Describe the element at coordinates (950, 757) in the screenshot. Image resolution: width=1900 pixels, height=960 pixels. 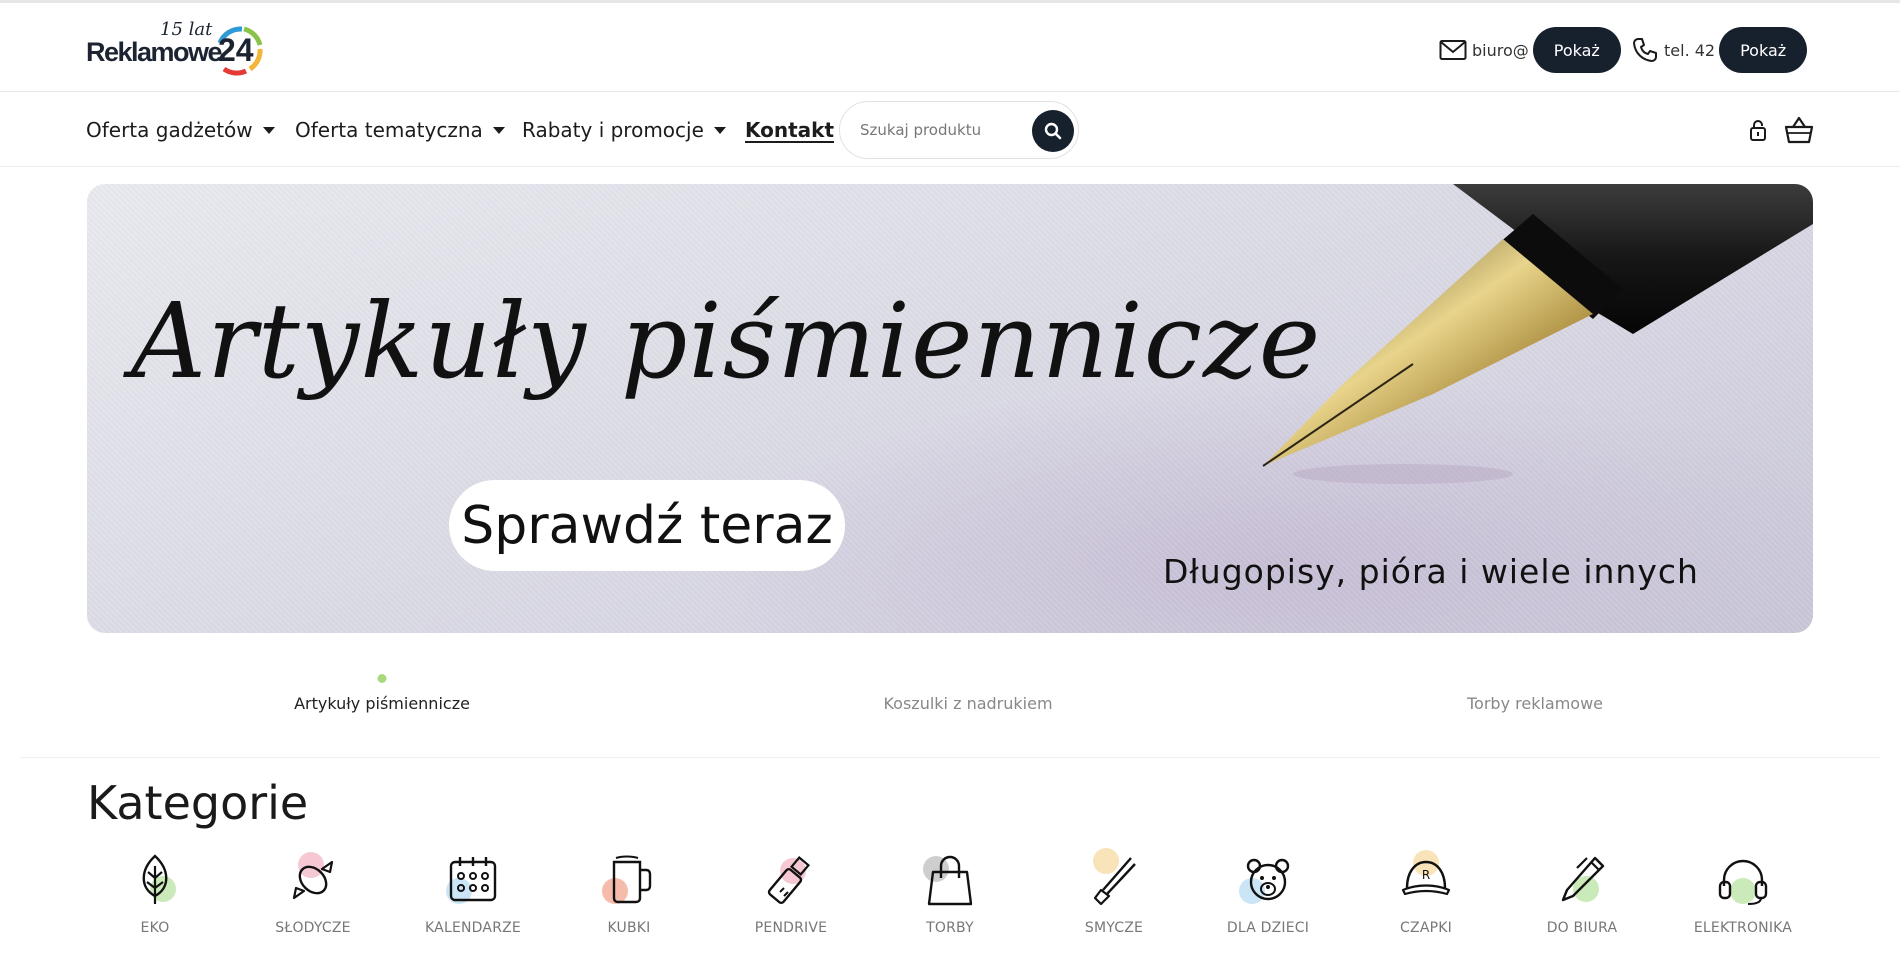
I see `section-divider` at that location.